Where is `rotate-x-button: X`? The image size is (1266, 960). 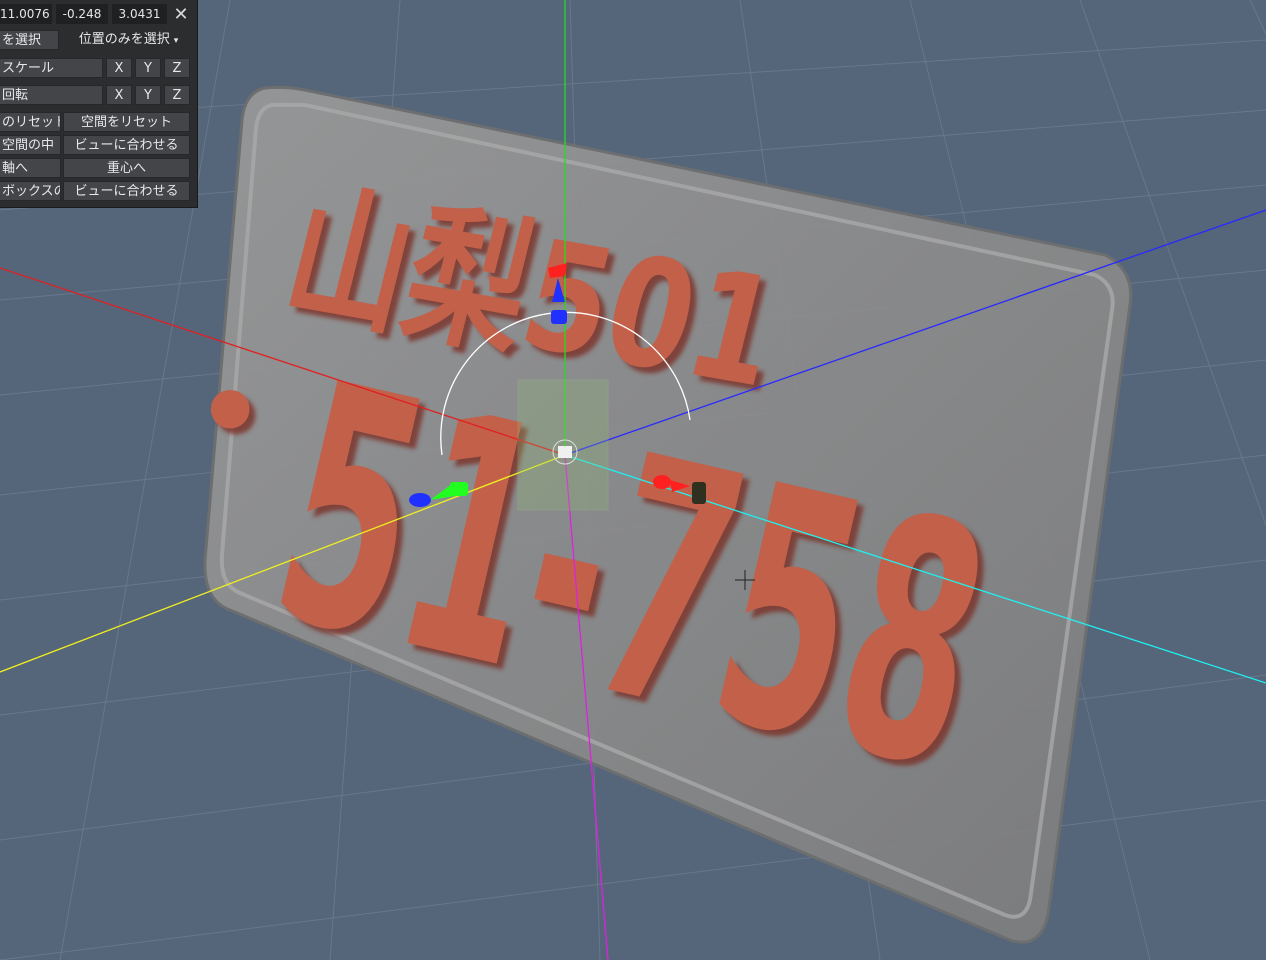 rotate-x-button: X is located at coordinates (119, 95).